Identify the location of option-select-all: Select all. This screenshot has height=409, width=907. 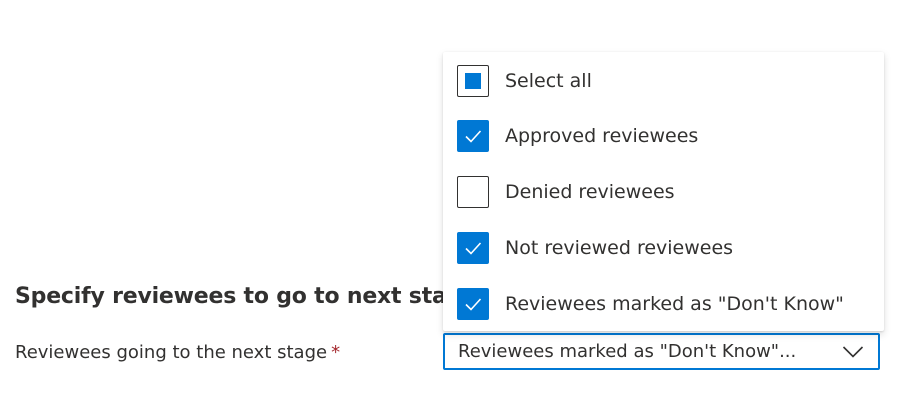
(524, 81).